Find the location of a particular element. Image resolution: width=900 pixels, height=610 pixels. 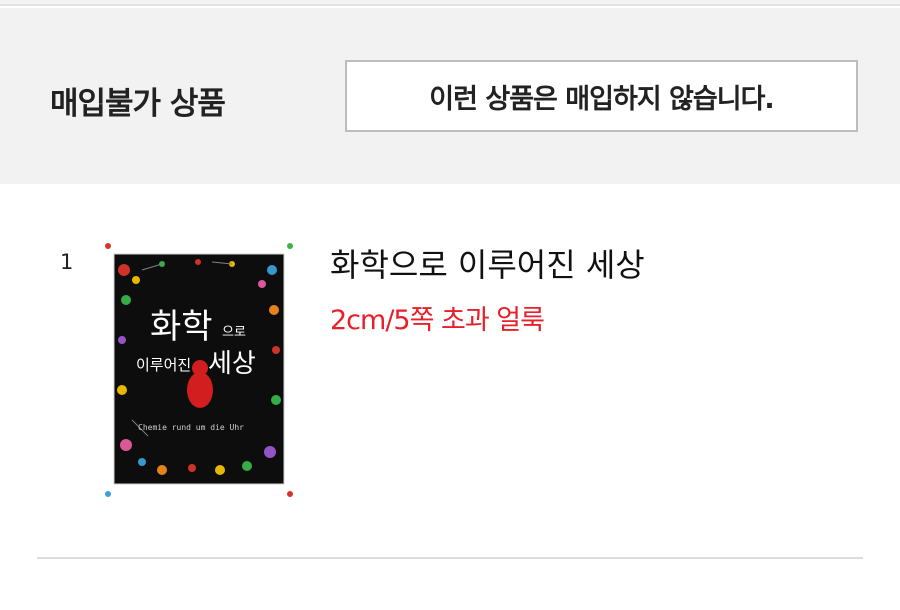

notice-box: 이런 상품은 매입하지 않습니다. is located at coordinates (601, 96).